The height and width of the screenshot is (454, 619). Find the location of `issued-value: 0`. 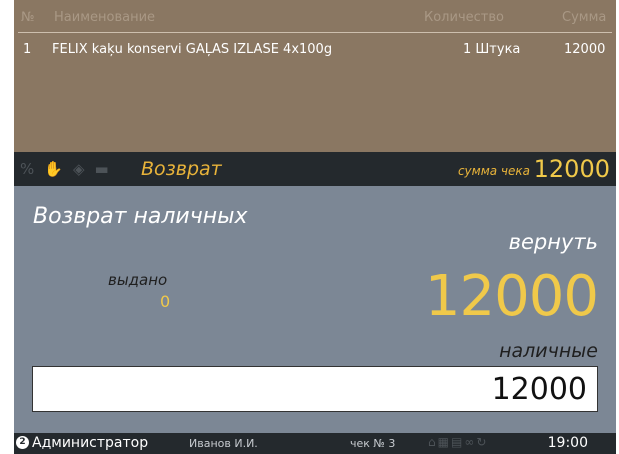

issued-value: 0 is located at coordinates (165, 301).